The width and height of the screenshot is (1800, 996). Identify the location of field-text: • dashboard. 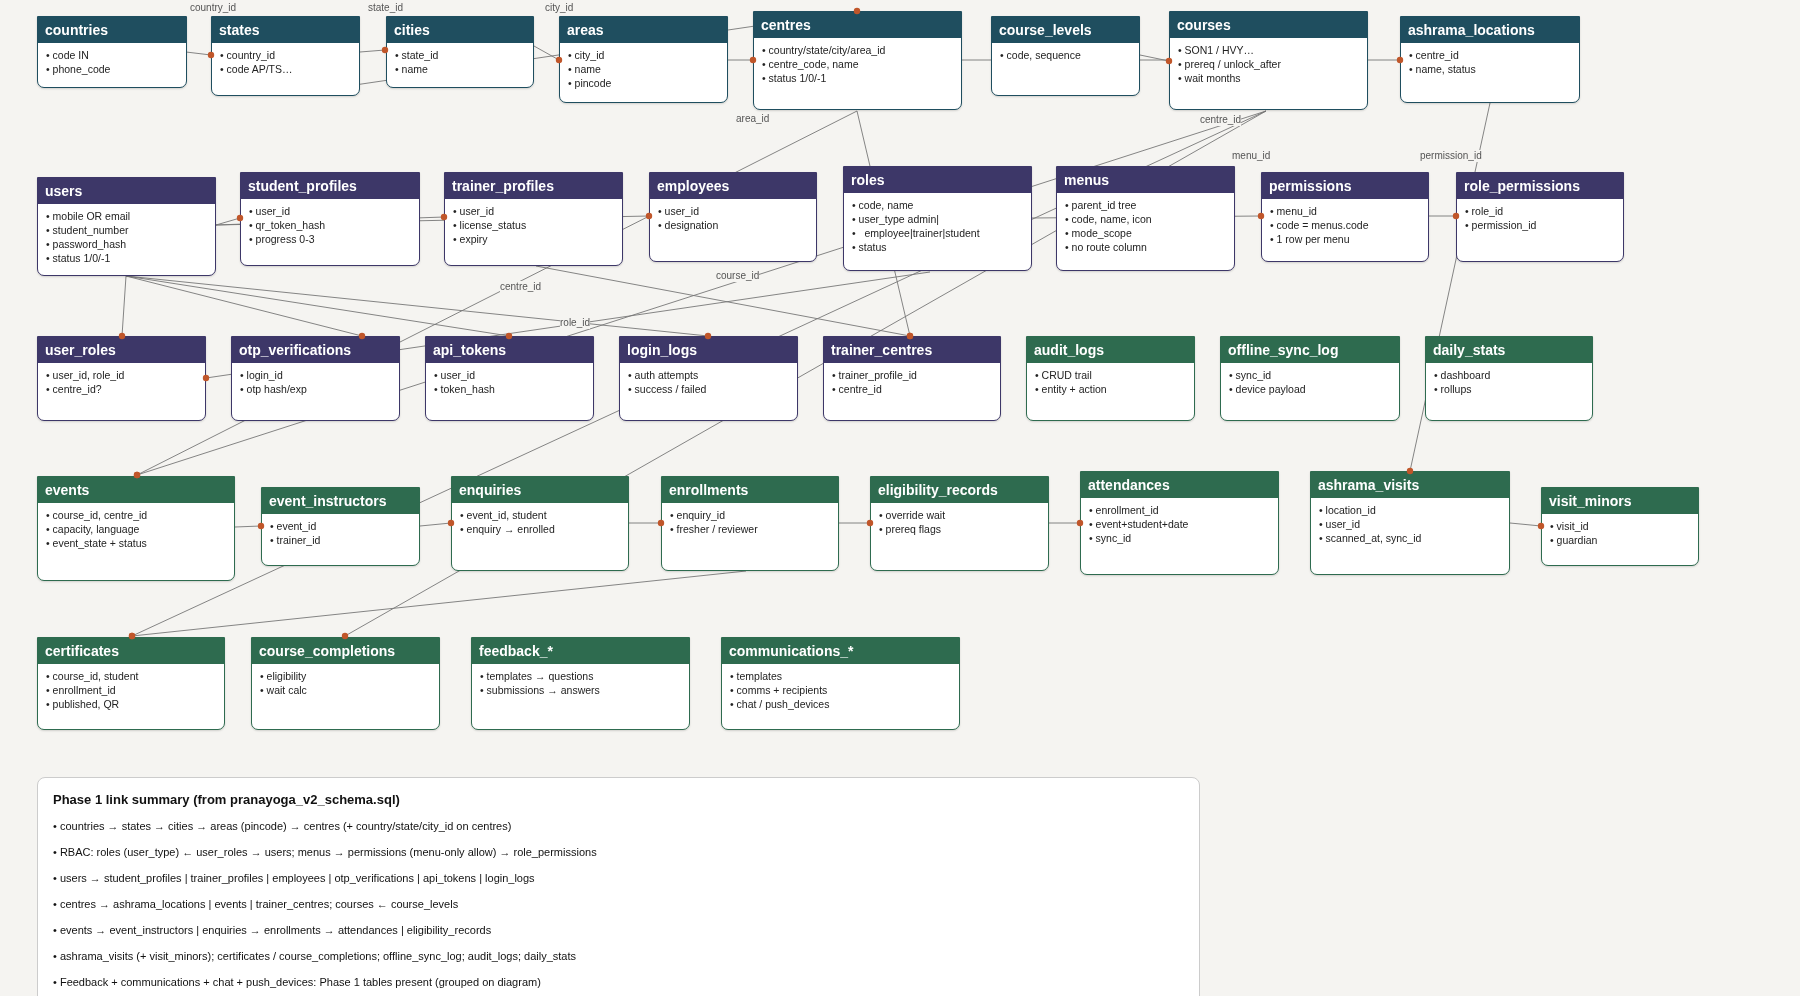
(1462, 375).